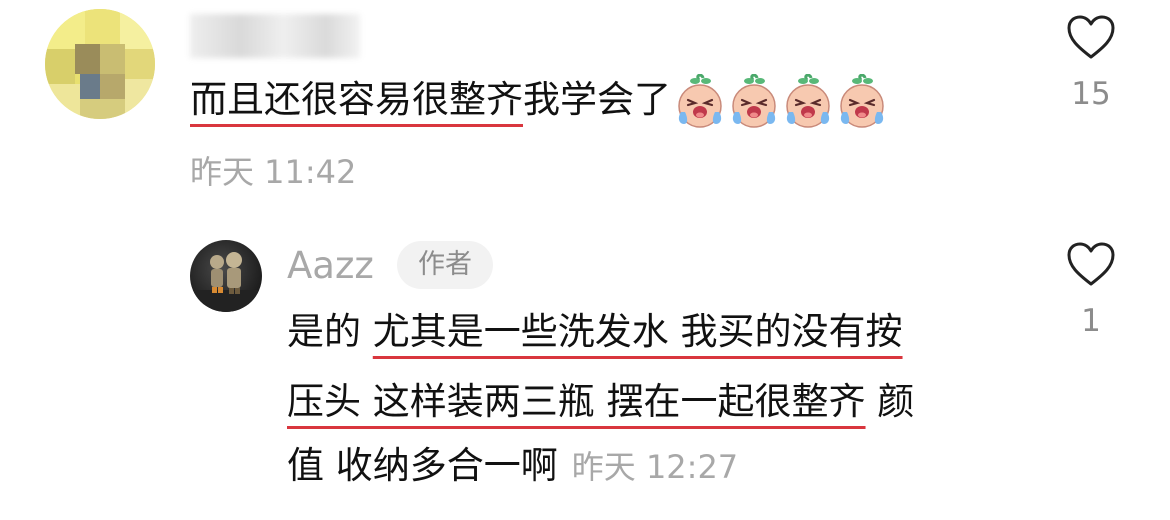 This screenshot has width=1170, height=520. Describe the element at coordinates (330, 331) in the screenshot. I see `reply-text-plain: 是的` at that location.